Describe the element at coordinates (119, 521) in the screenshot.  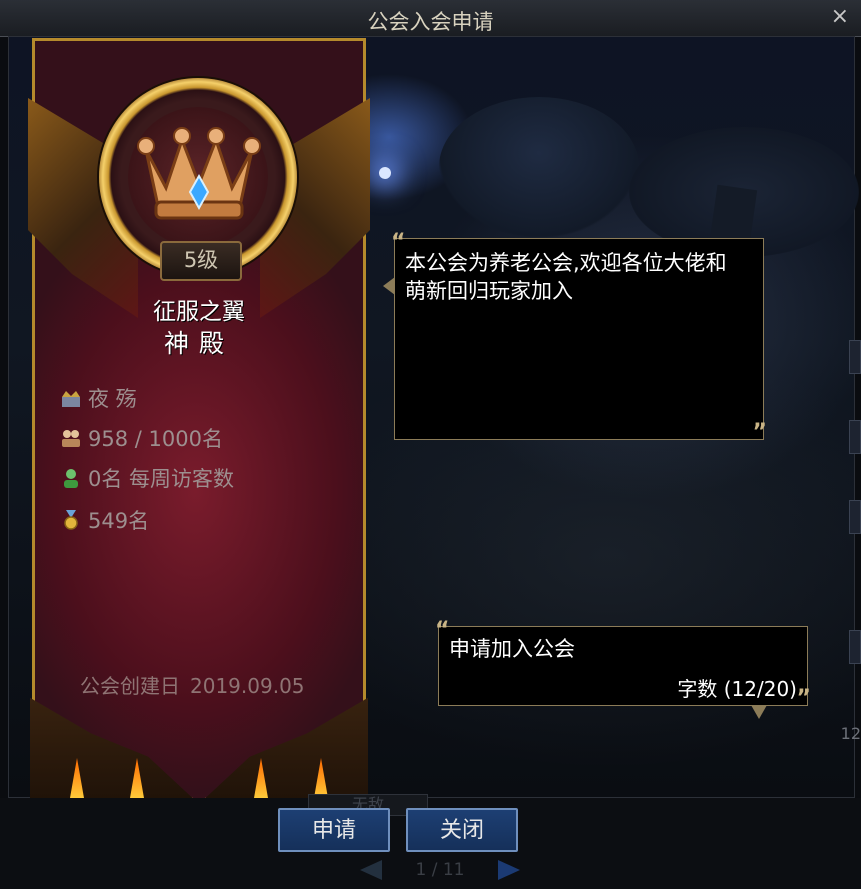
I see `guild-rank: 549名` at that location.